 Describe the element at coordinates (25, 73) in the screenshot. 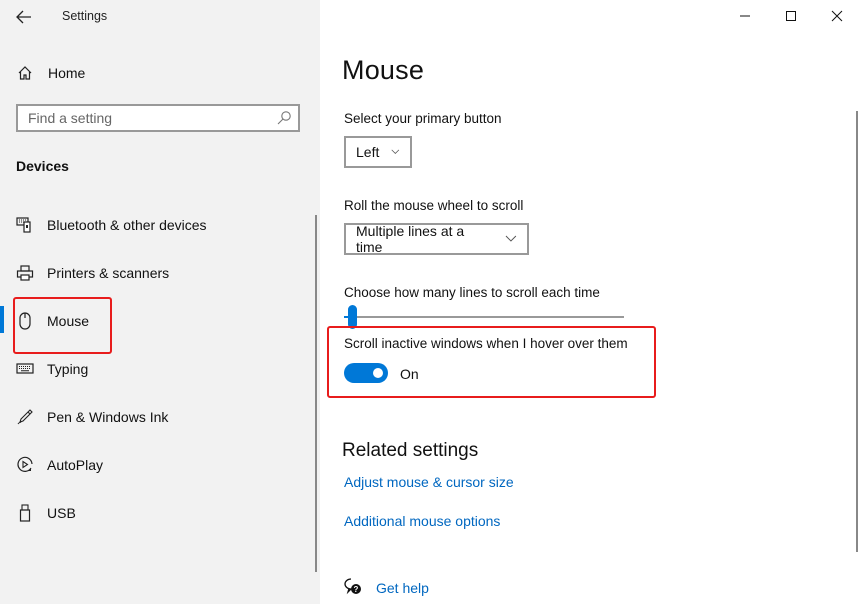

I see `home-icon` at that location.